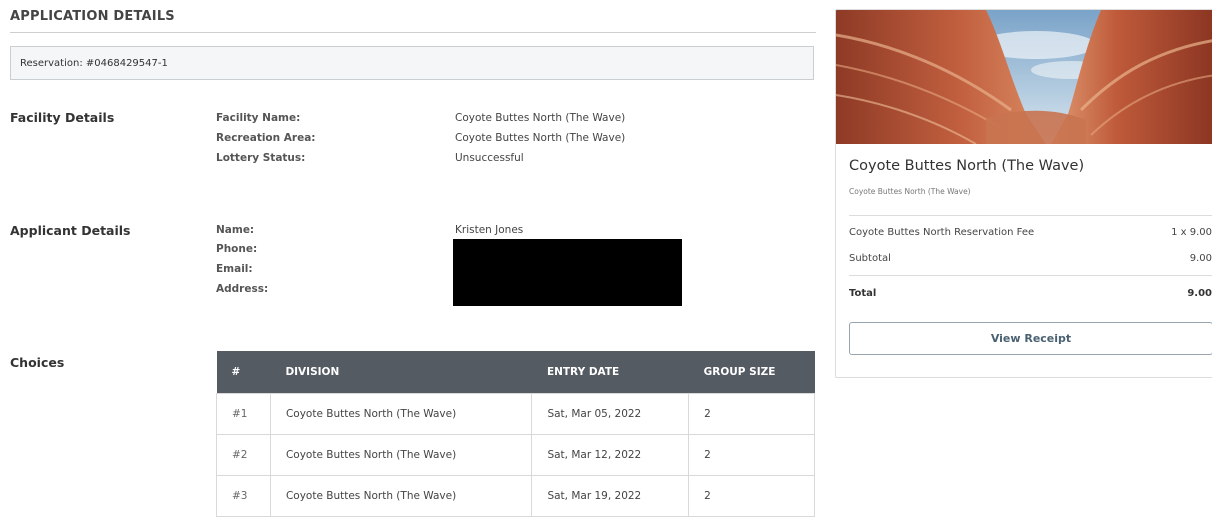 This screenshot has width=1212, height=517. Describe the element at coordinates (37, 362) in the screenshot. I see `choices-heading: Choices` at that location.